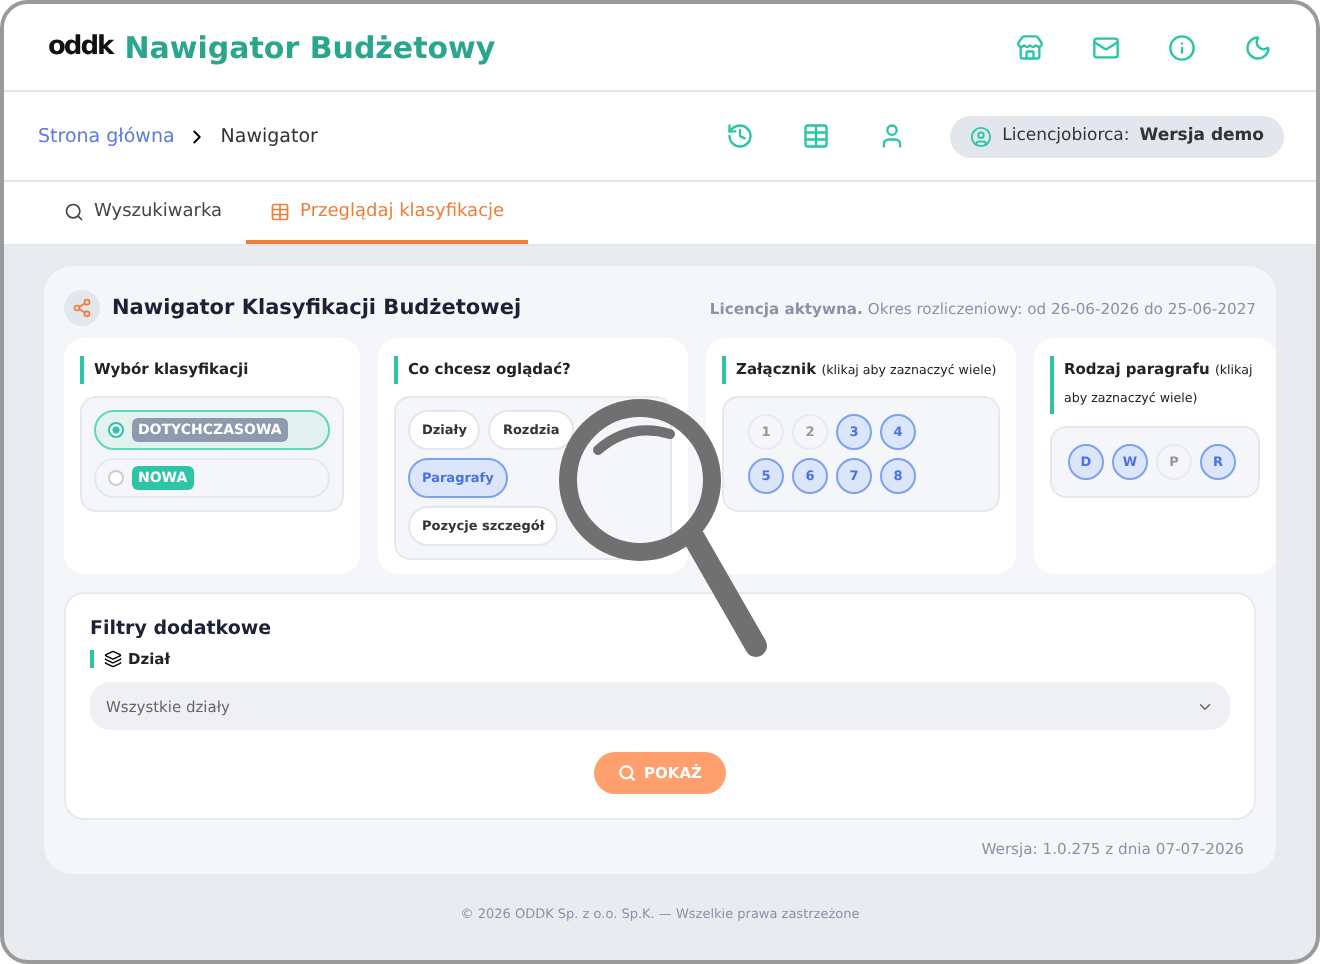 The width and height of the screenshot is (1320, 964). Describe the element at coordinates (1182, 47) in the screenshot. I see `info-icon` at that location.